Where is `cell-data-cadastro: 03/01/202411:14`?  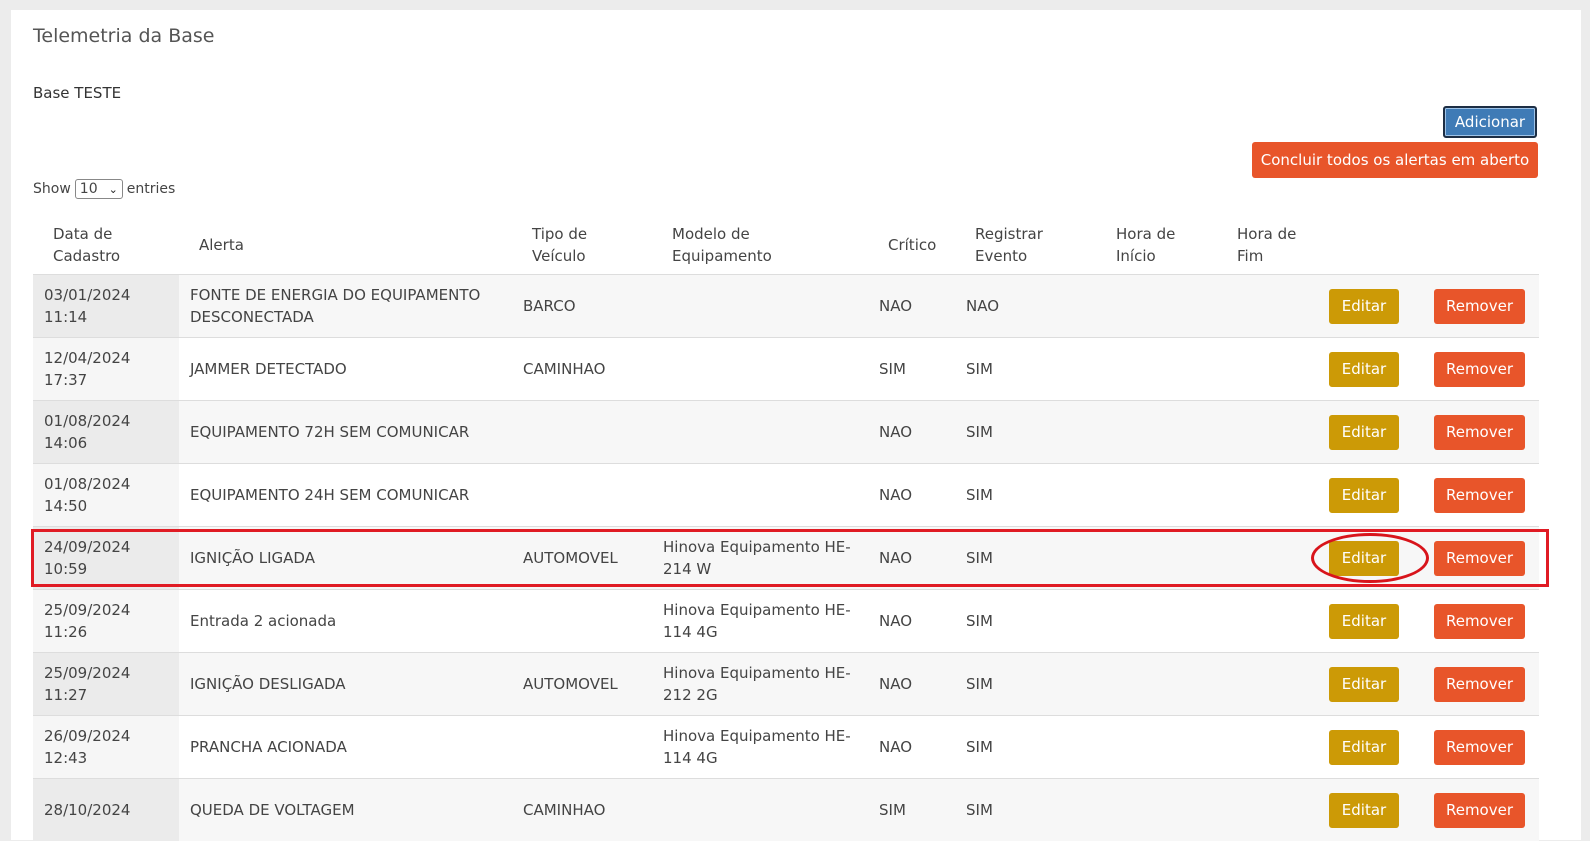 cell-data-cadastro: 03/01/202411:14 is located at coordinates (106, 306).